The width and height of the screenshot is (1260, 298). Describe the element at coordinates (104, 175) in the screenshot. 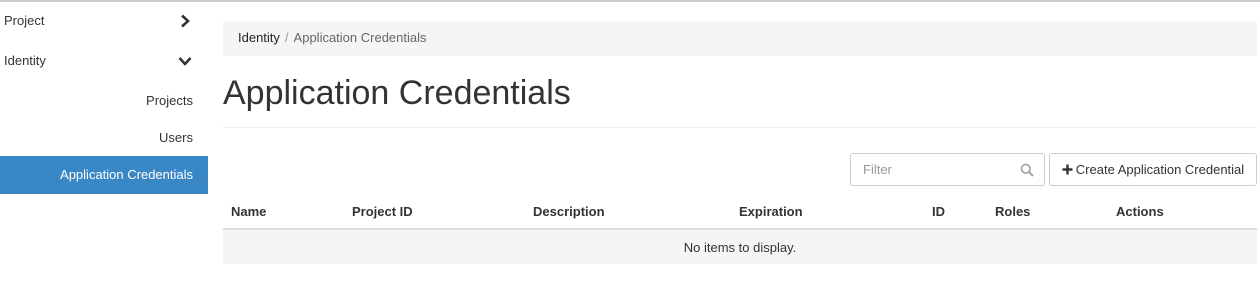

I see `sidebar-item-application-credentials: Application Credentials` at that location.